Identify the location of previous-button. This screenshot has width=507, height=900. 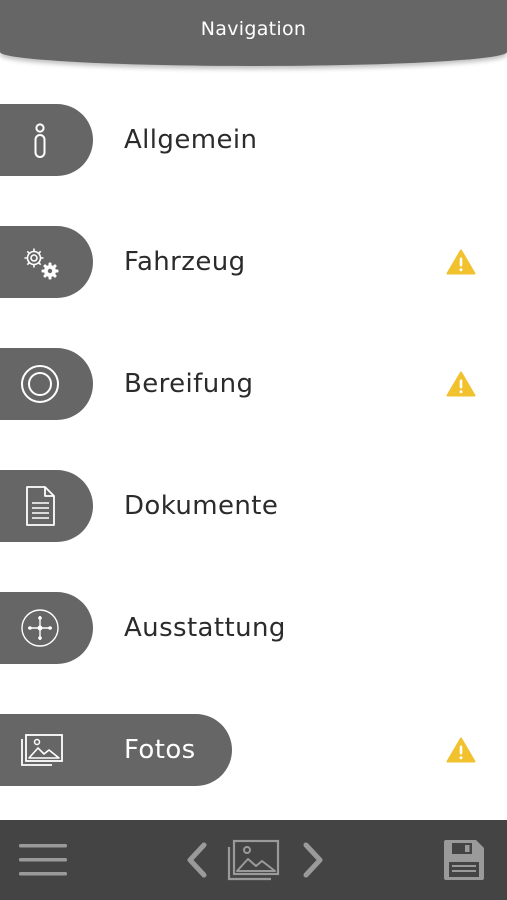
(197, 860).